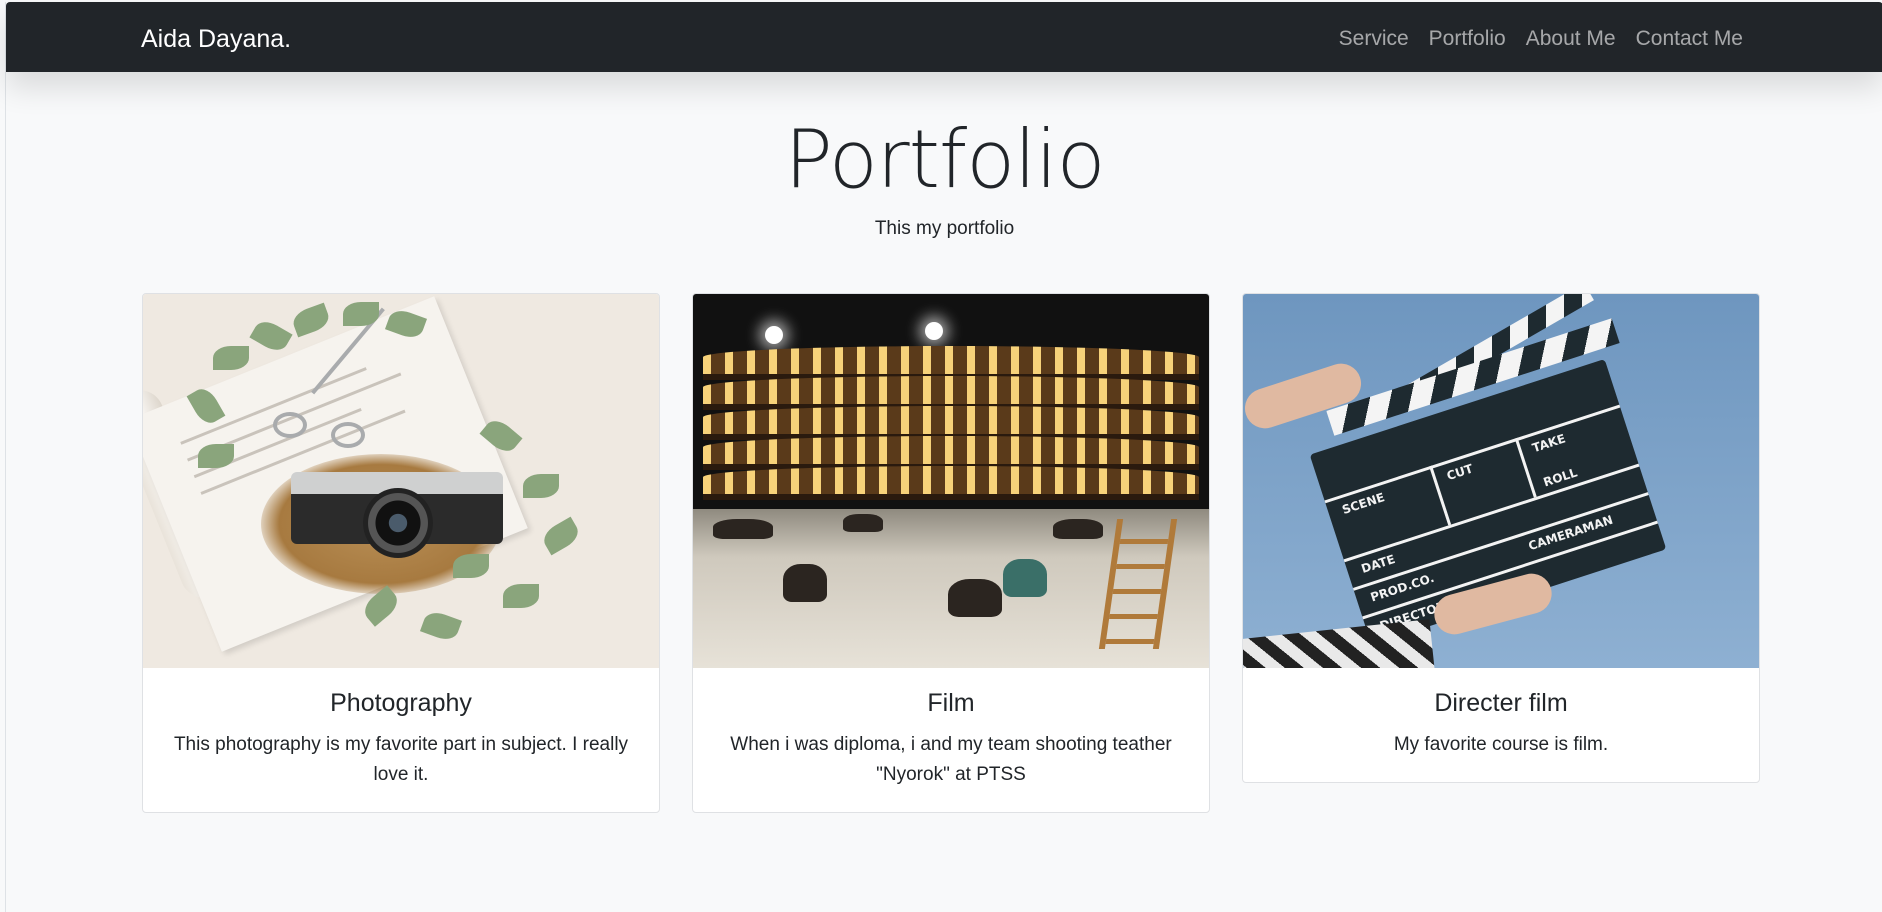 The height and width of the screenshot is (912, 1882). I want to click on clapper-prod-label: PROD.CO., so click(1402, 587).